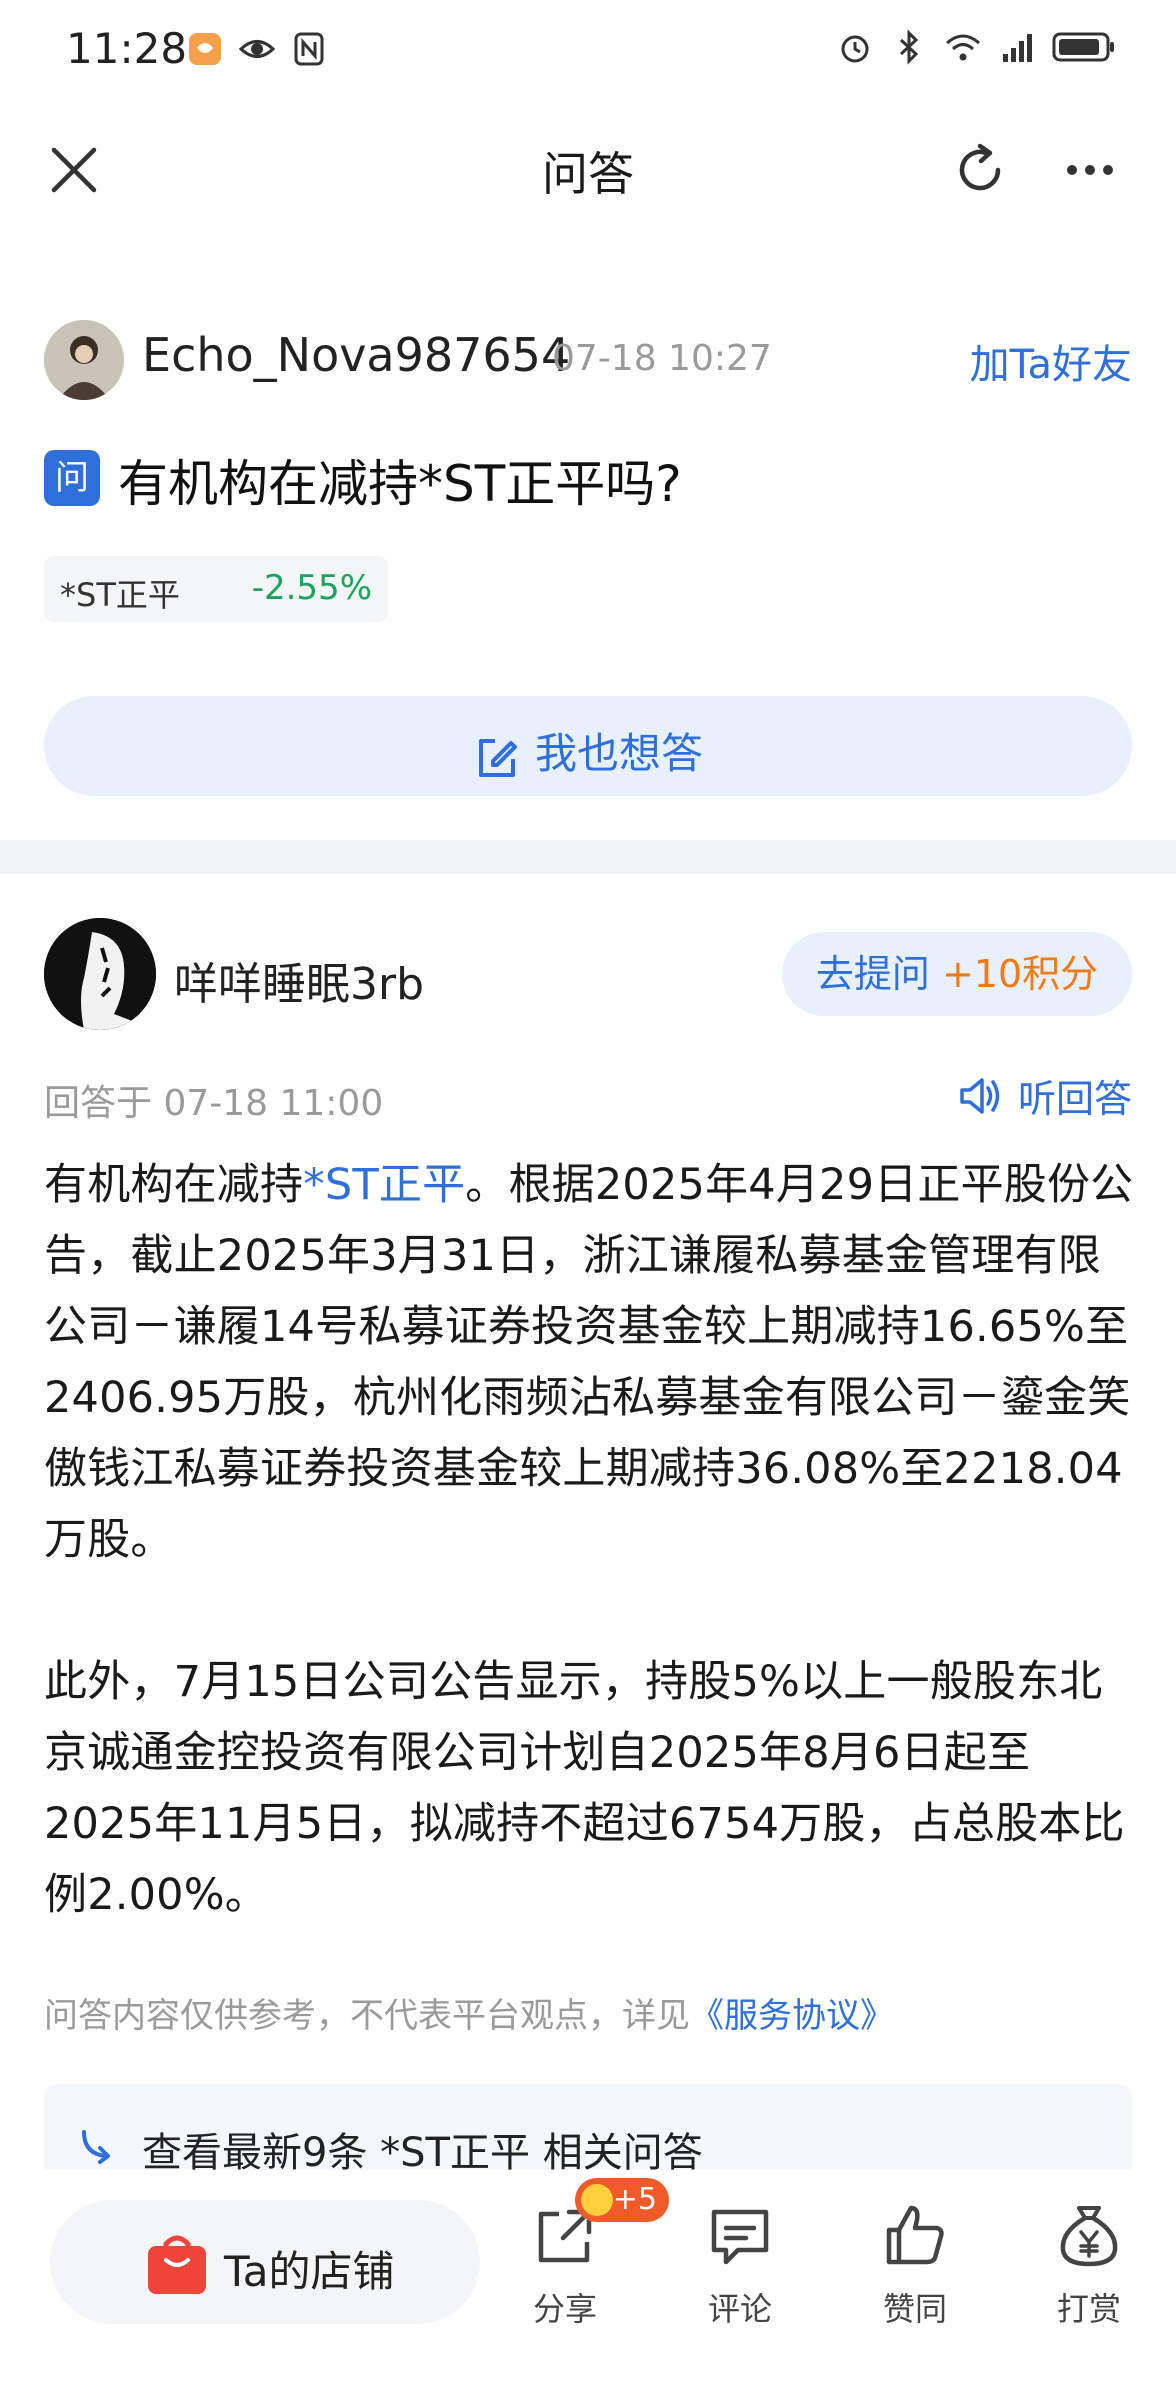 The width and height of the screenshot is (1176, 2400). I want to click on more-icon, so click(1090, 170).